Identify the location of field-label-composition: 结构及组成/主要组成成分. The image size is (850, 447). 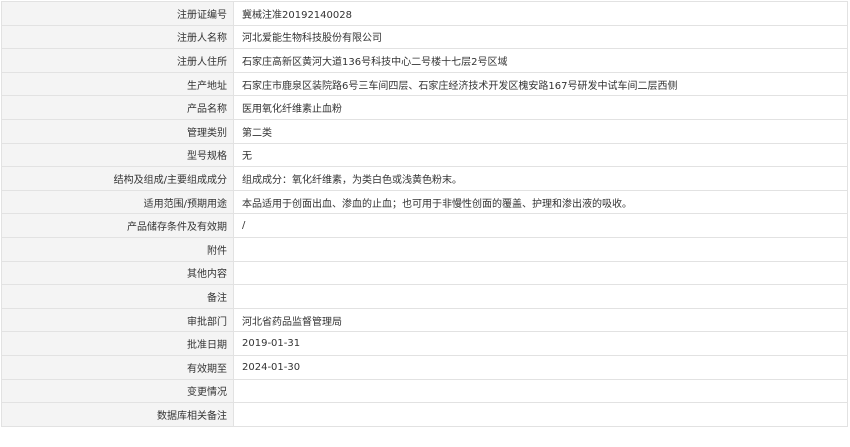
(117, 178).